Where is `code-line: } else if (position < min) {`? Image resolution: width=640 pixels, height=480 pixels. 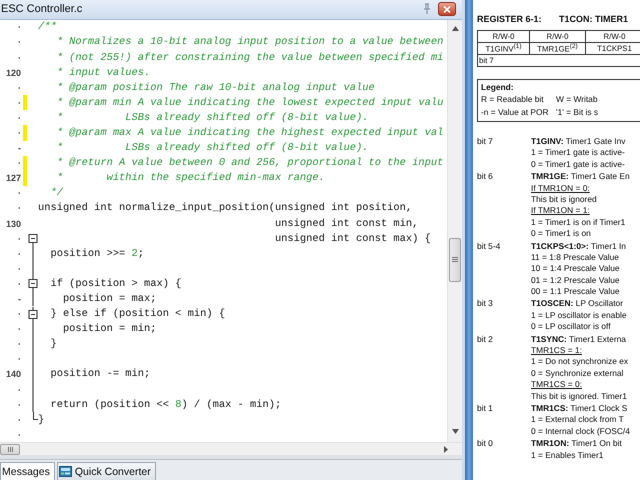
code-line: } else if (position < min) { is located at coordinates (137, 314).